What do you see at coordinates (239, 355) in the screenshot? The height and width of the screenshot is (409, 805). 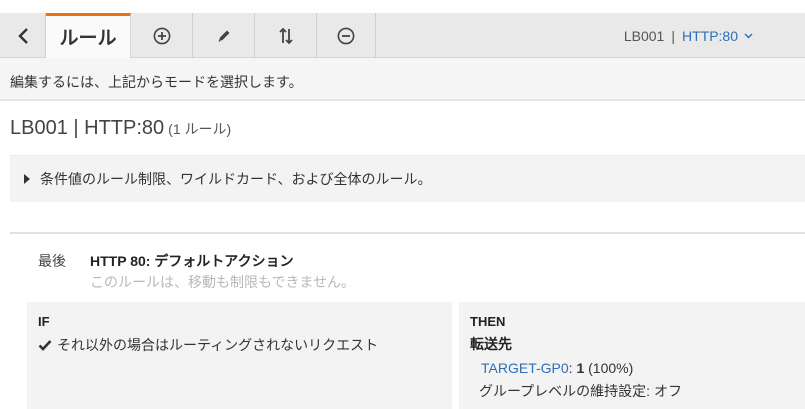 I see `if-panel: IF それ以外の場合はルーティングされないリクエスト` at bounding box center [239, 355].